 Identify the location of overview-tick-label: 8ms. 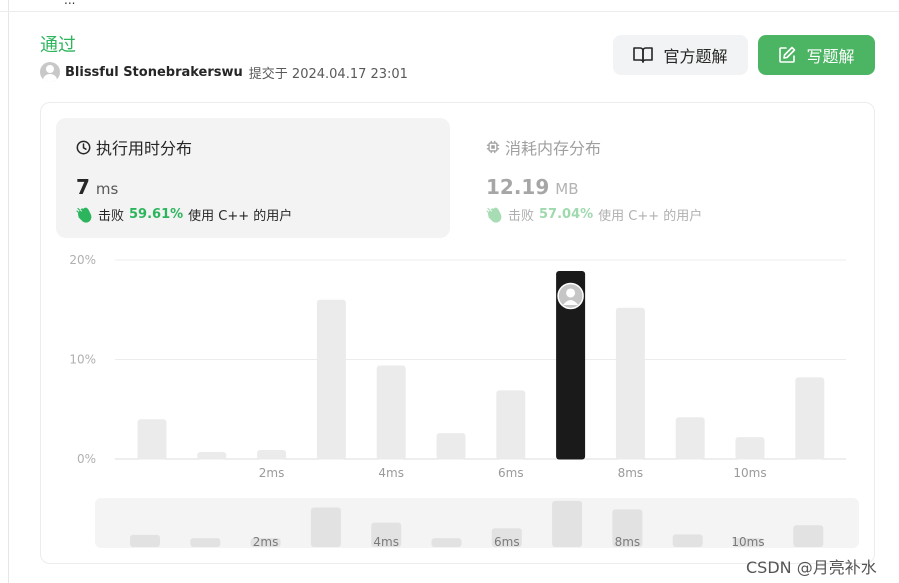
(628, 542).